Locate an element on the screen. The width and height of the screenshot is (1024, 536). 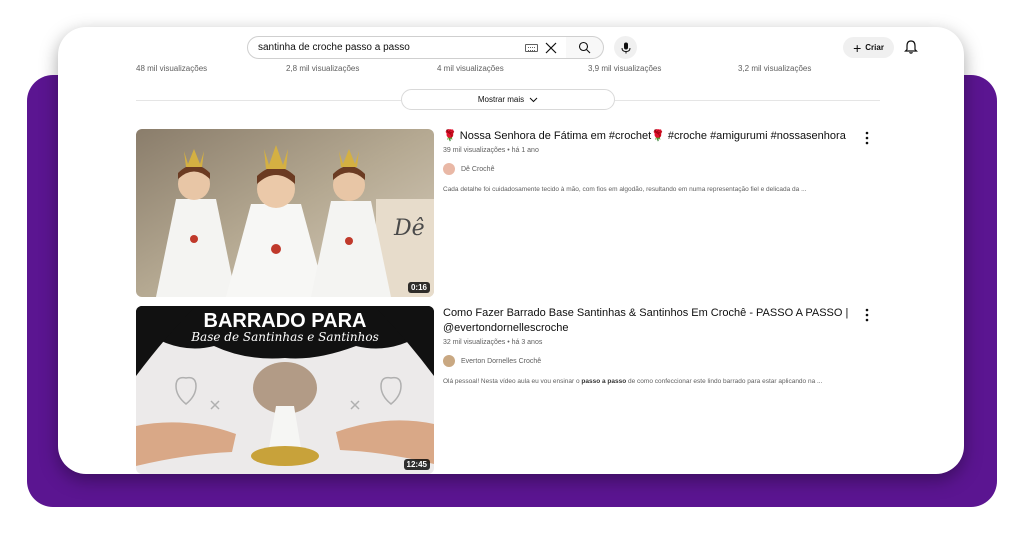
divider-left is located at coordinates (268, 100).